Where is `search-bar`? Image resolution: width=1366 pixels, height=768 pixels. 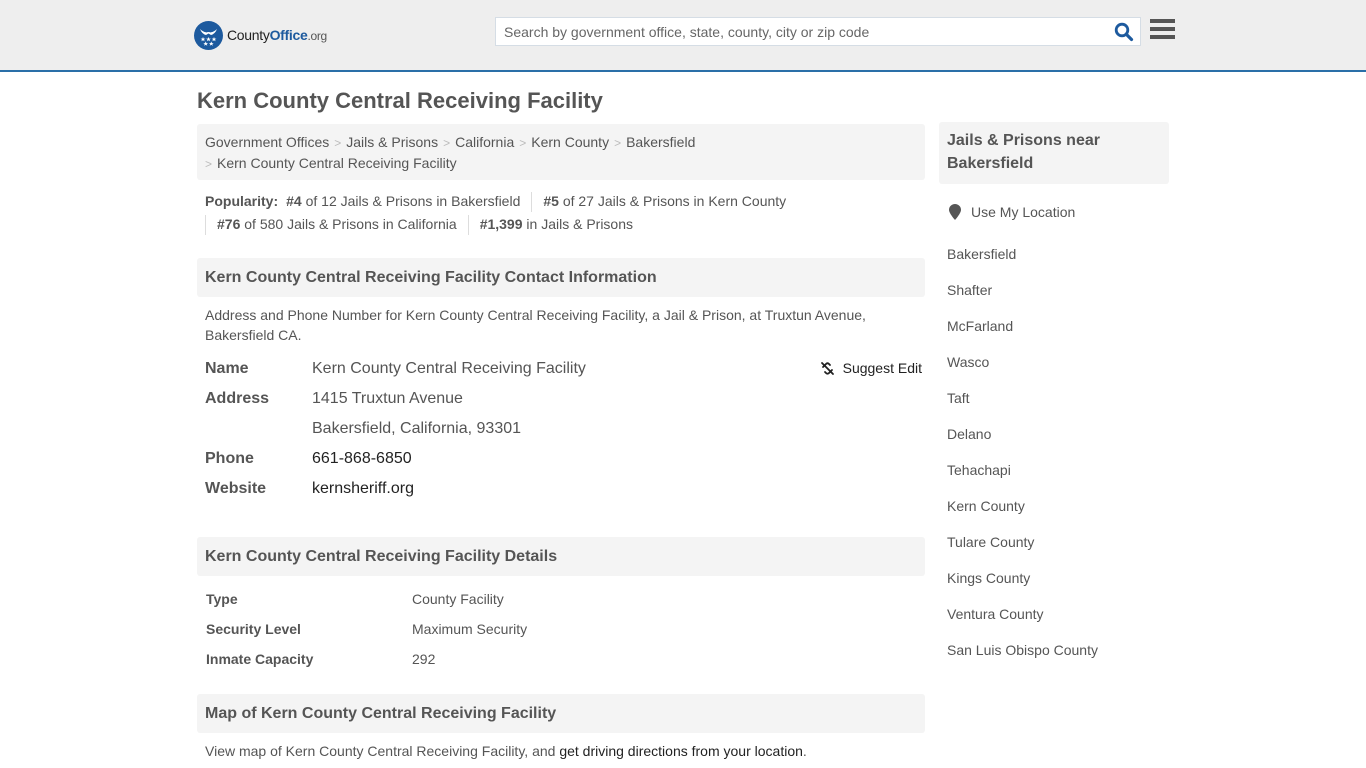 search-bar is located at coordinates (818, 31).